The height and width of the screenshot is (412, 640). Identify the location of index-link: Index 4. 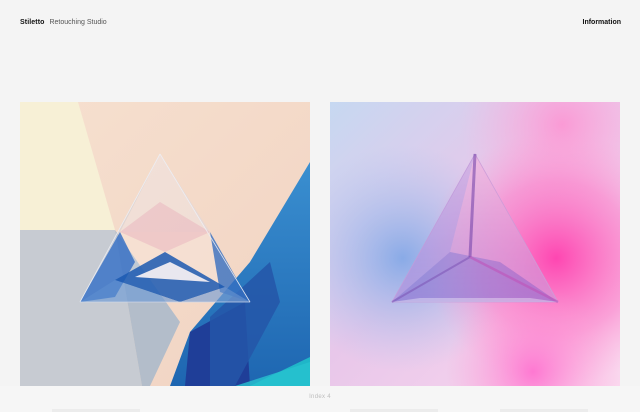
(320, 397).